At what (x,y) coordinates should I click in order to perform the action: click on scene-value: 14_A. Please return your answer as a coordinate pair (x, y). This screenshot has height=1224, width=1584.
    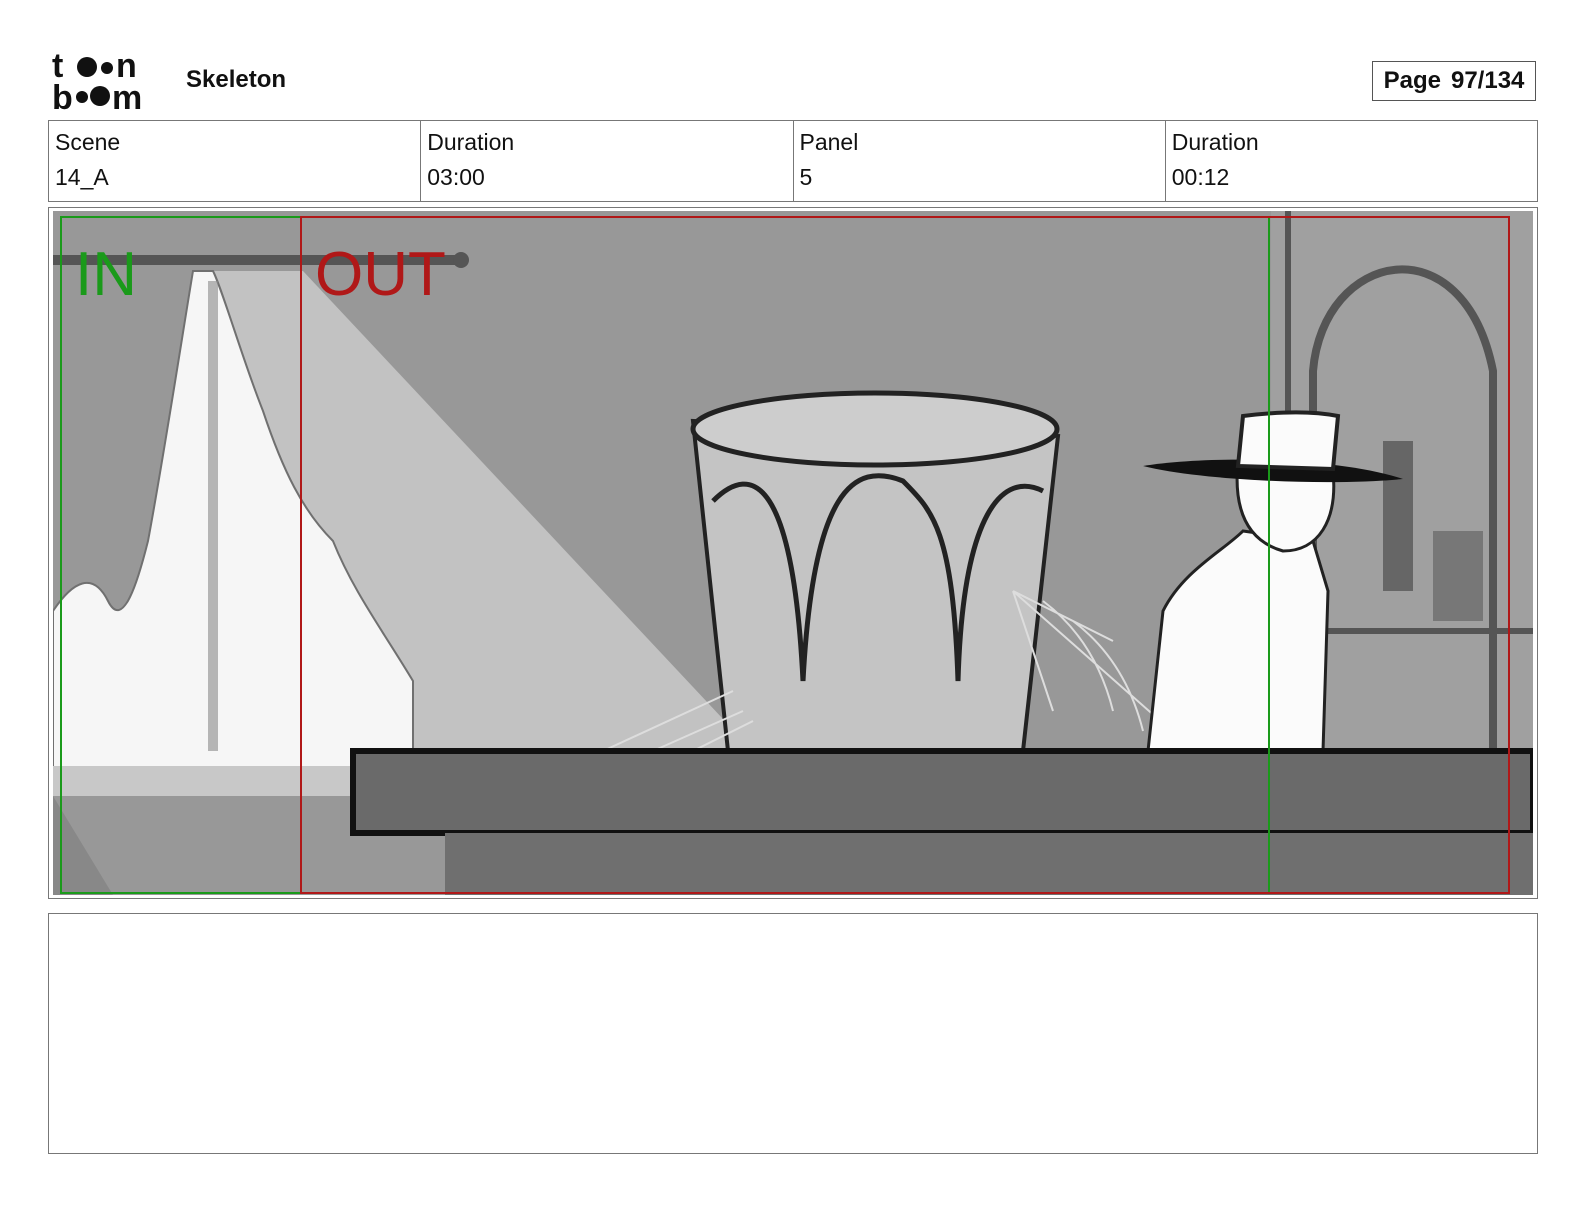
    Looking at the image, I should click on (82, 177).